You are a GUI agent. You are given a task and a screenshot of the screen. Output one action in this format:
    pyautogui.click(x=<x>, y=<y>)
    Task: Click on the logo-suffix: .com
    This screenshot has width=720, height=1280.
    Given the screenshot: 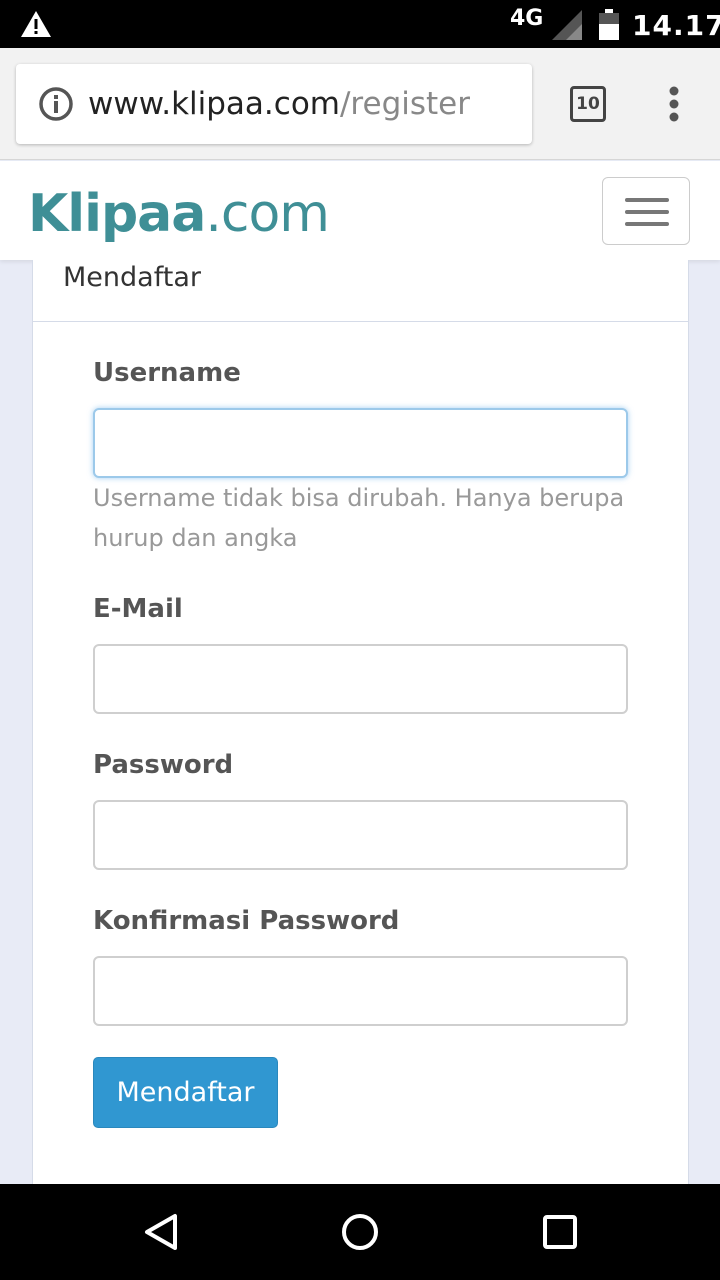 What is the action you would take?
    pyautogui.click(x=267, y=214)
    